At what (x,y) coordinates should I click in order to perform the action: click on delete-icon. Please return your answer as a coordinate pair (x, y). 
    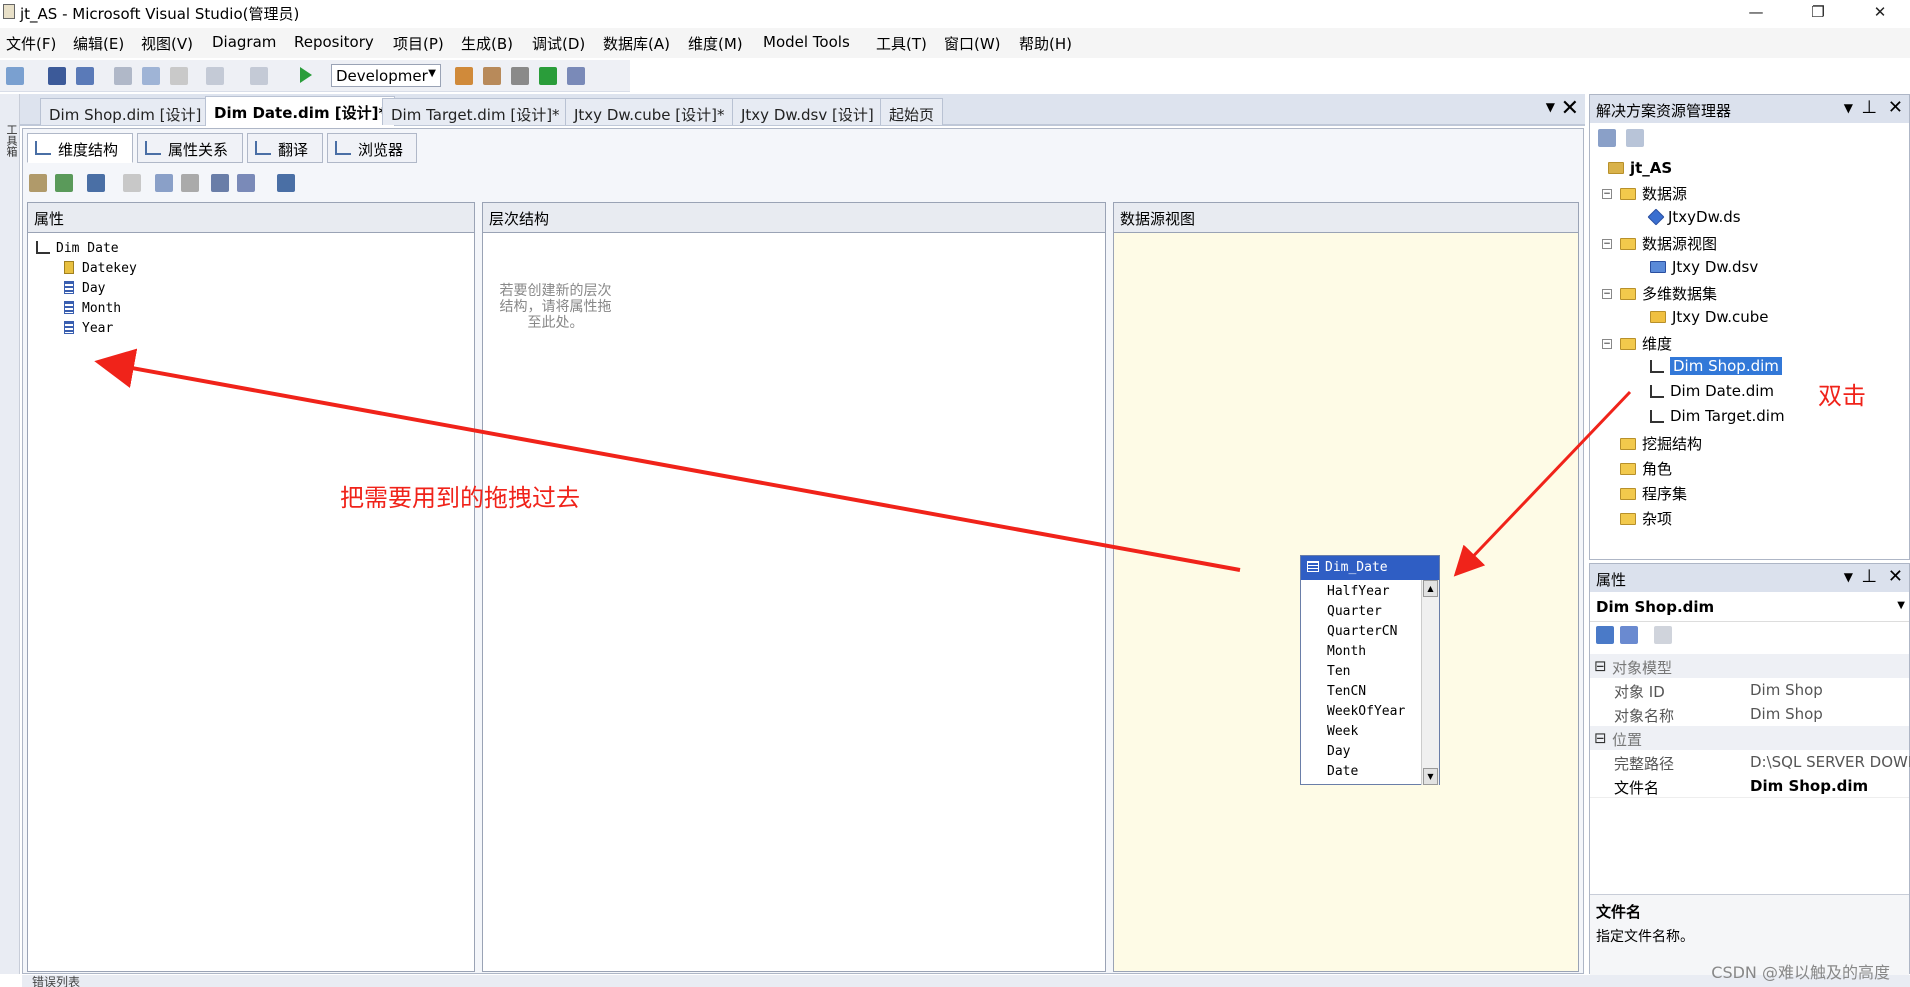
    Looking at the image, I should click on (132, 183).